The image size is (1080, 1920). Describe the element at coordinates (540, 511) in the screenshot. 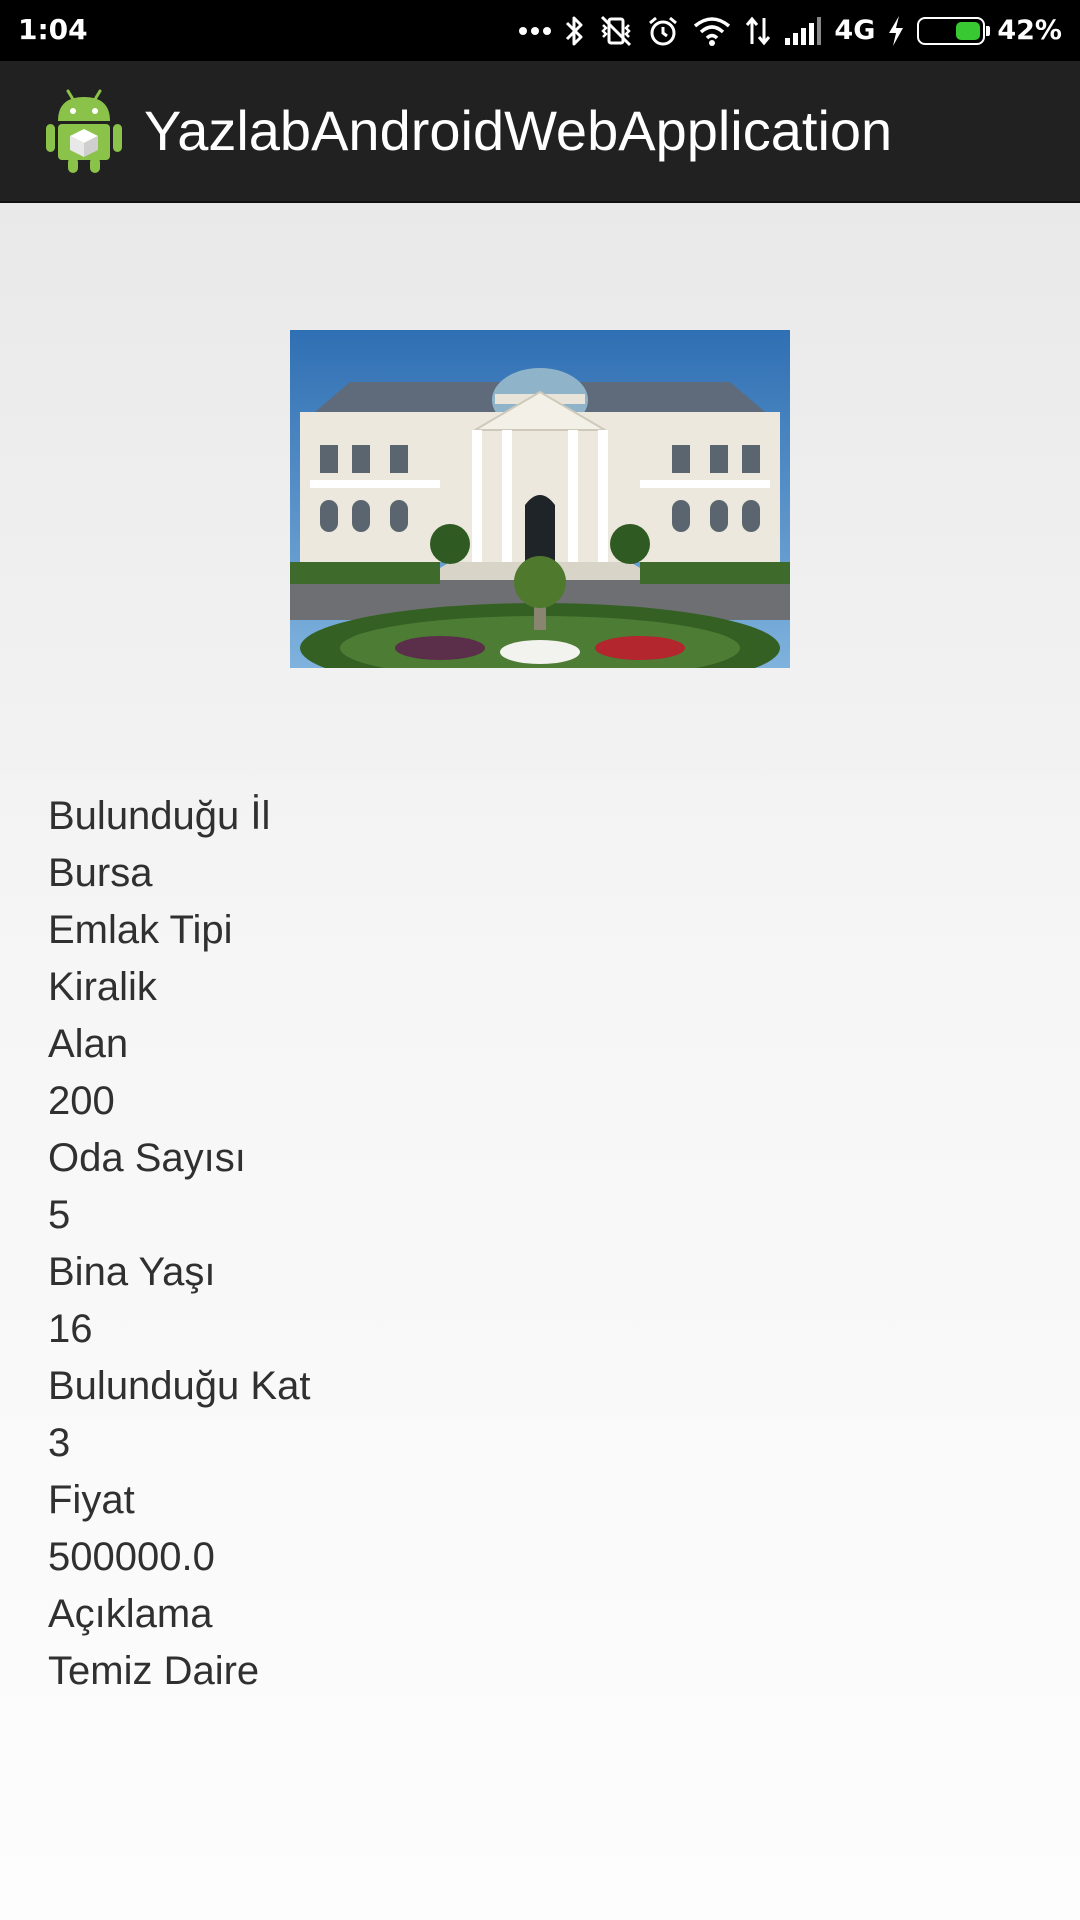

I see `house-photo` at that location.